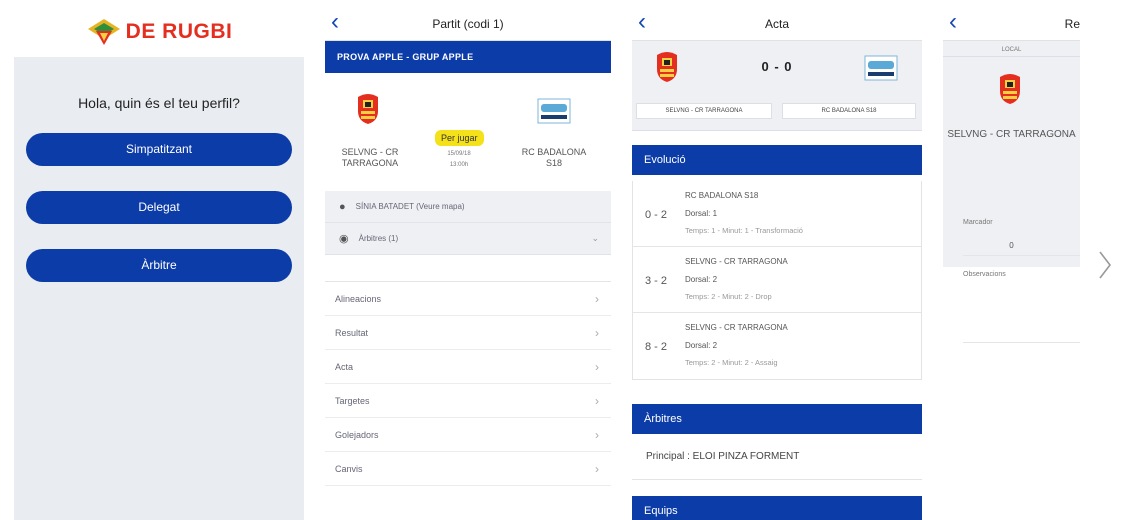 The image size is (1124, 520). What do you see at coordinates (468, 299) in the screenshot?
I see `menu-item-alineacions: Alineacions ›` at bounding box center [468, 299].